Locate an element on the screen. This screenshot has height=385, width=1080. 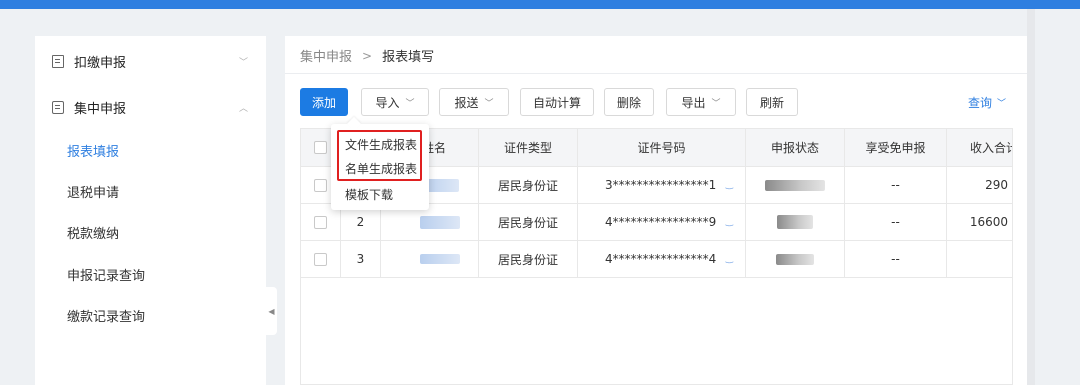
import-button: 导入 ﹀ is located at coordinates (395, 102).